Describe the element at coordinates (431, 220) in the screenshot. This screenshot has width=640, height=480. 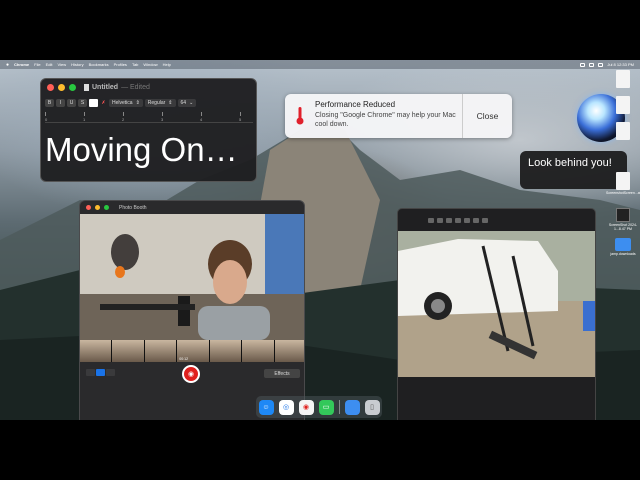
I see `sidebar-toggle-icon` at that location.